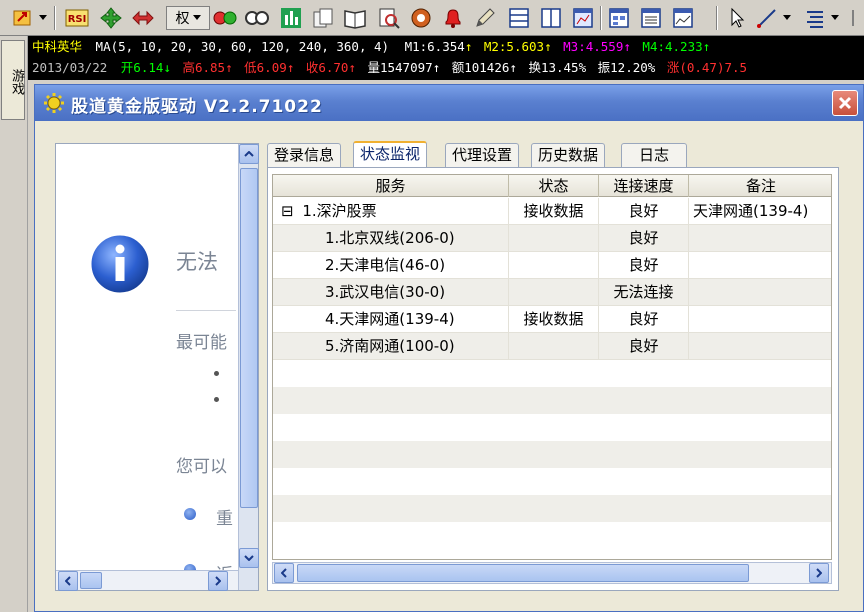 Image resolution: width=864 pixels, height=612 pixels. Describe the element at coordinates (291, 18) in the screenshot. I see `chart-bar-icon` at that location.